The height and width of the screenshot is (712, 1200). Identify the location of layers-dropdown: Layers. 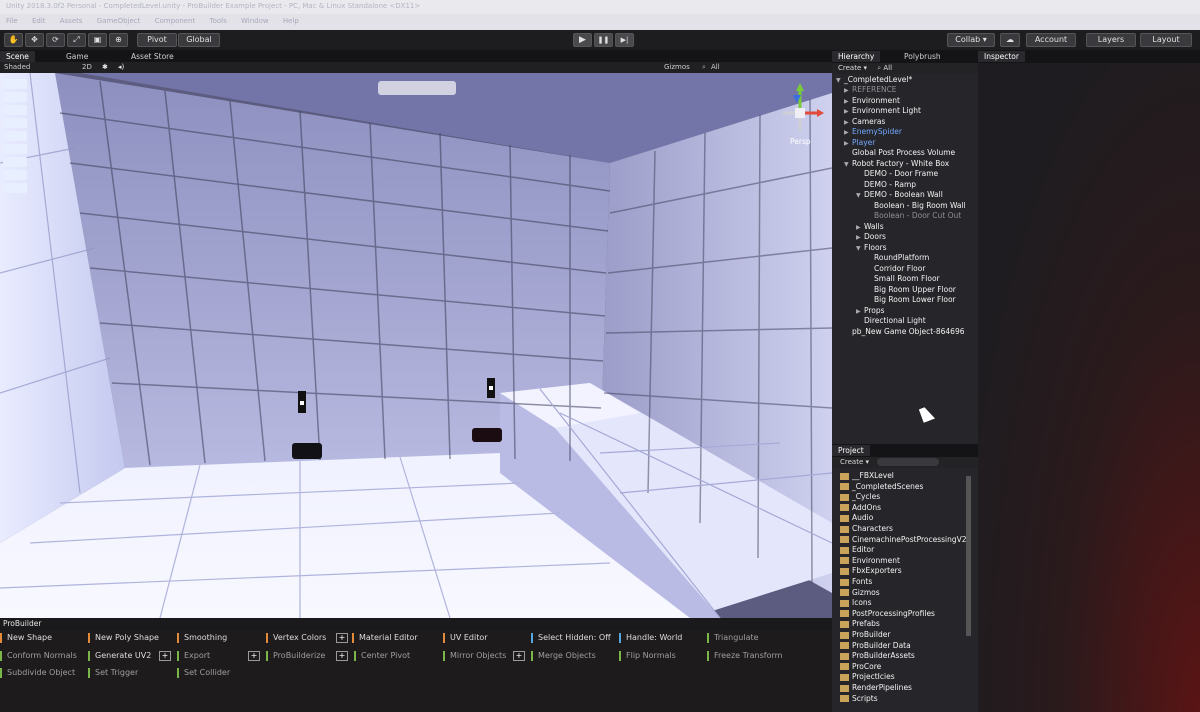
(1111, 40).